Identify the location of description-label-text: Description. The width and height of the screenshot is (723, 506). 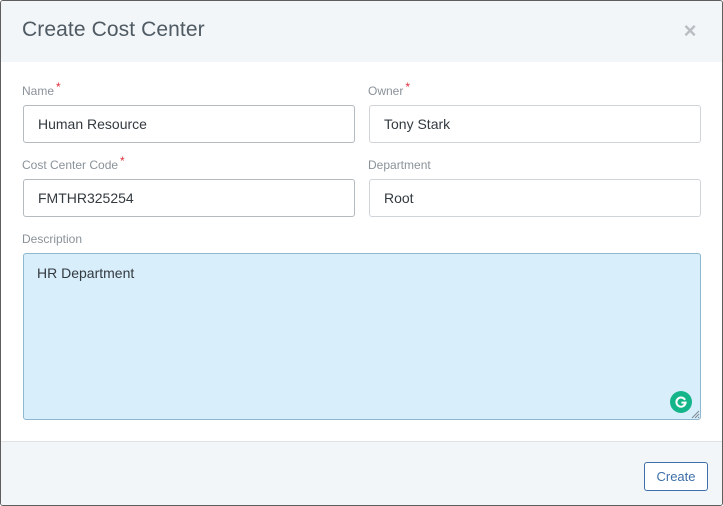
(52, 239).